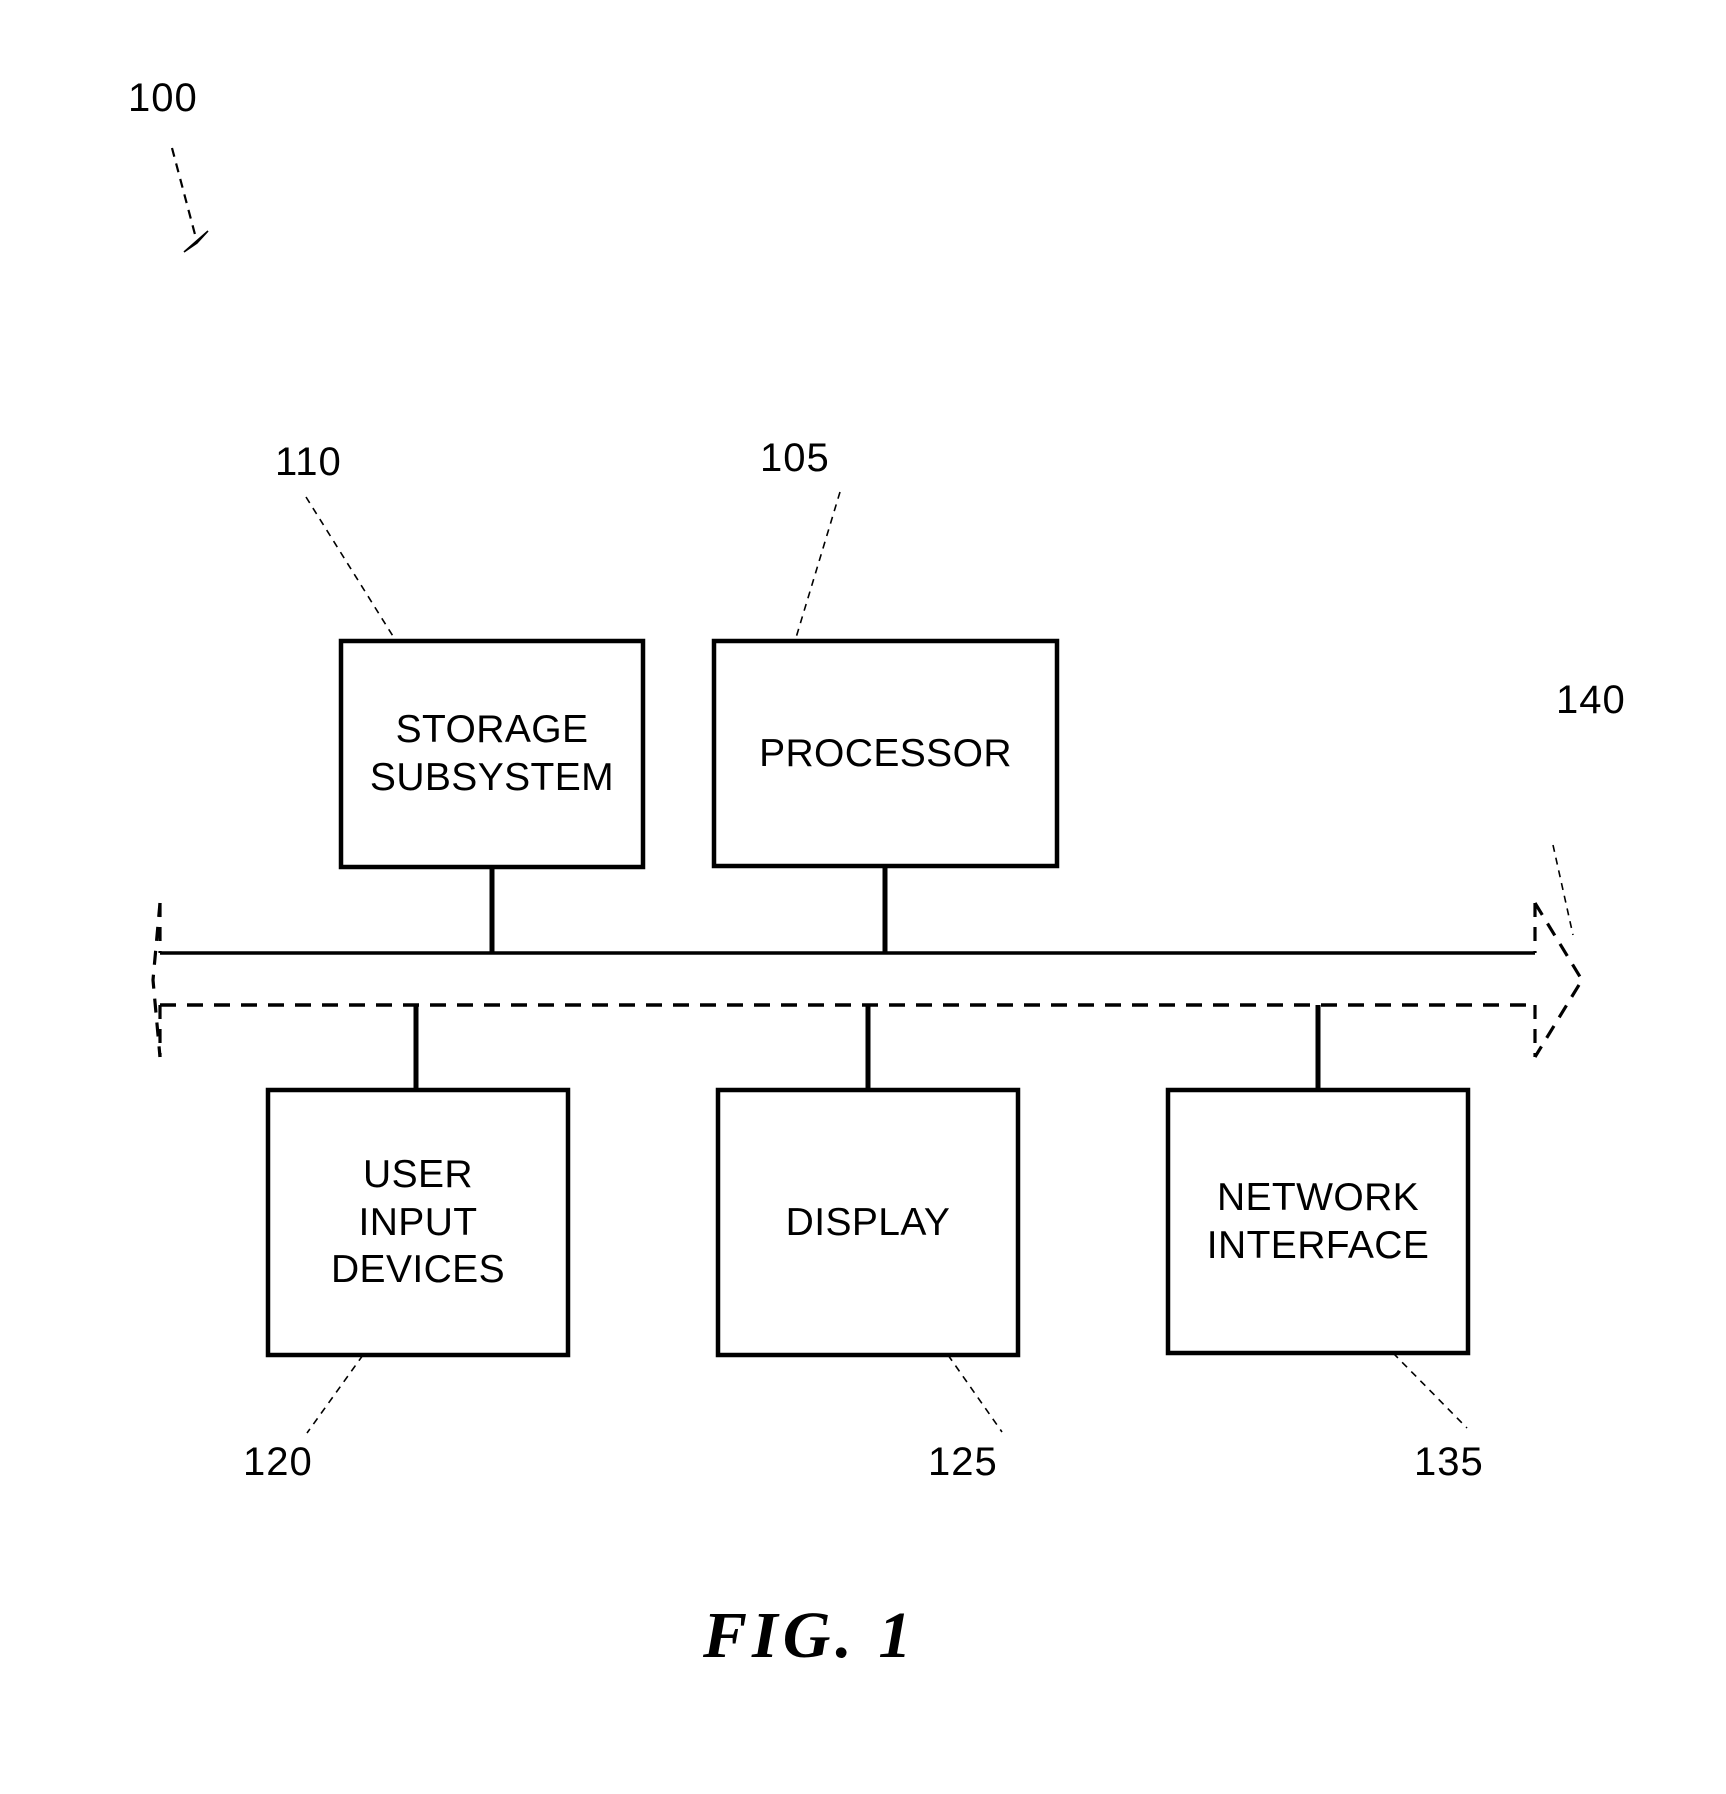 The width and height of the screenshot is (1726, 1794). I want to click on system-ref-leader-line, so click(184, 195).